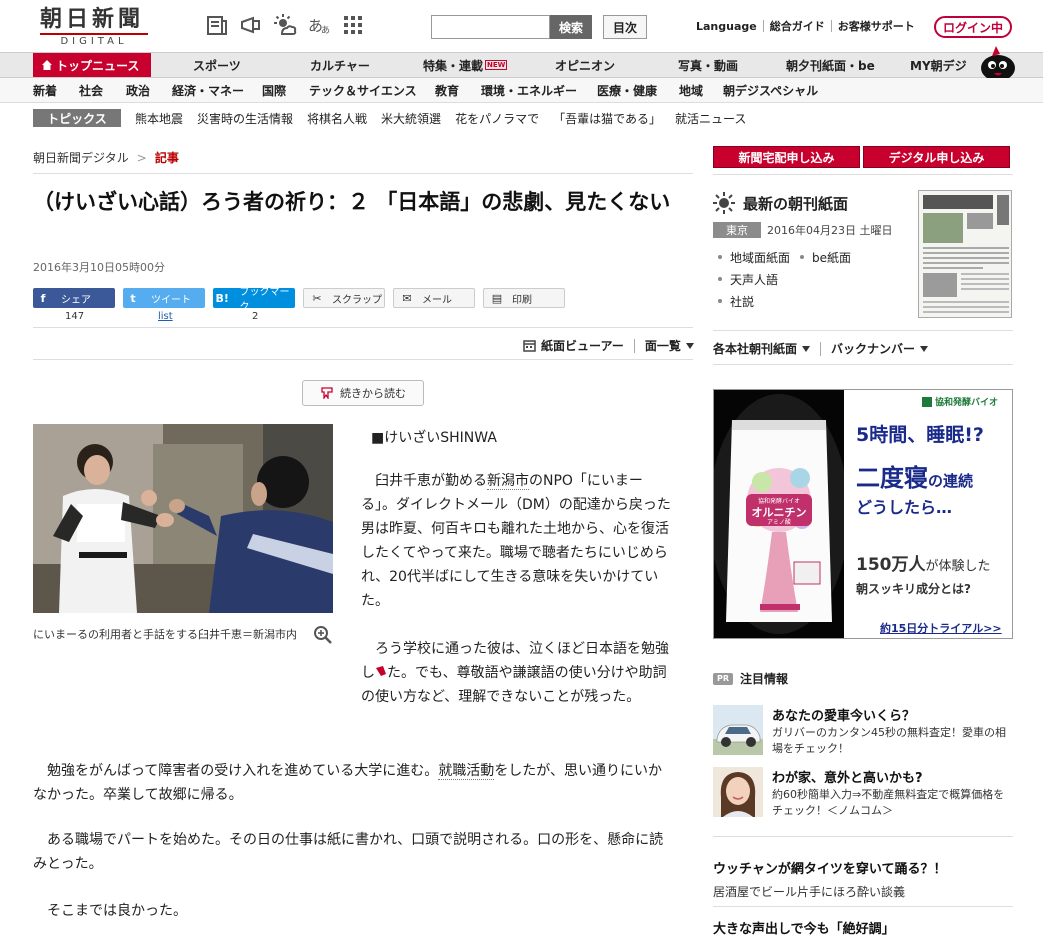 The height and width of the screenshot is (945, 1043). I want to click on share-label: 印刷, so click(522, 300).